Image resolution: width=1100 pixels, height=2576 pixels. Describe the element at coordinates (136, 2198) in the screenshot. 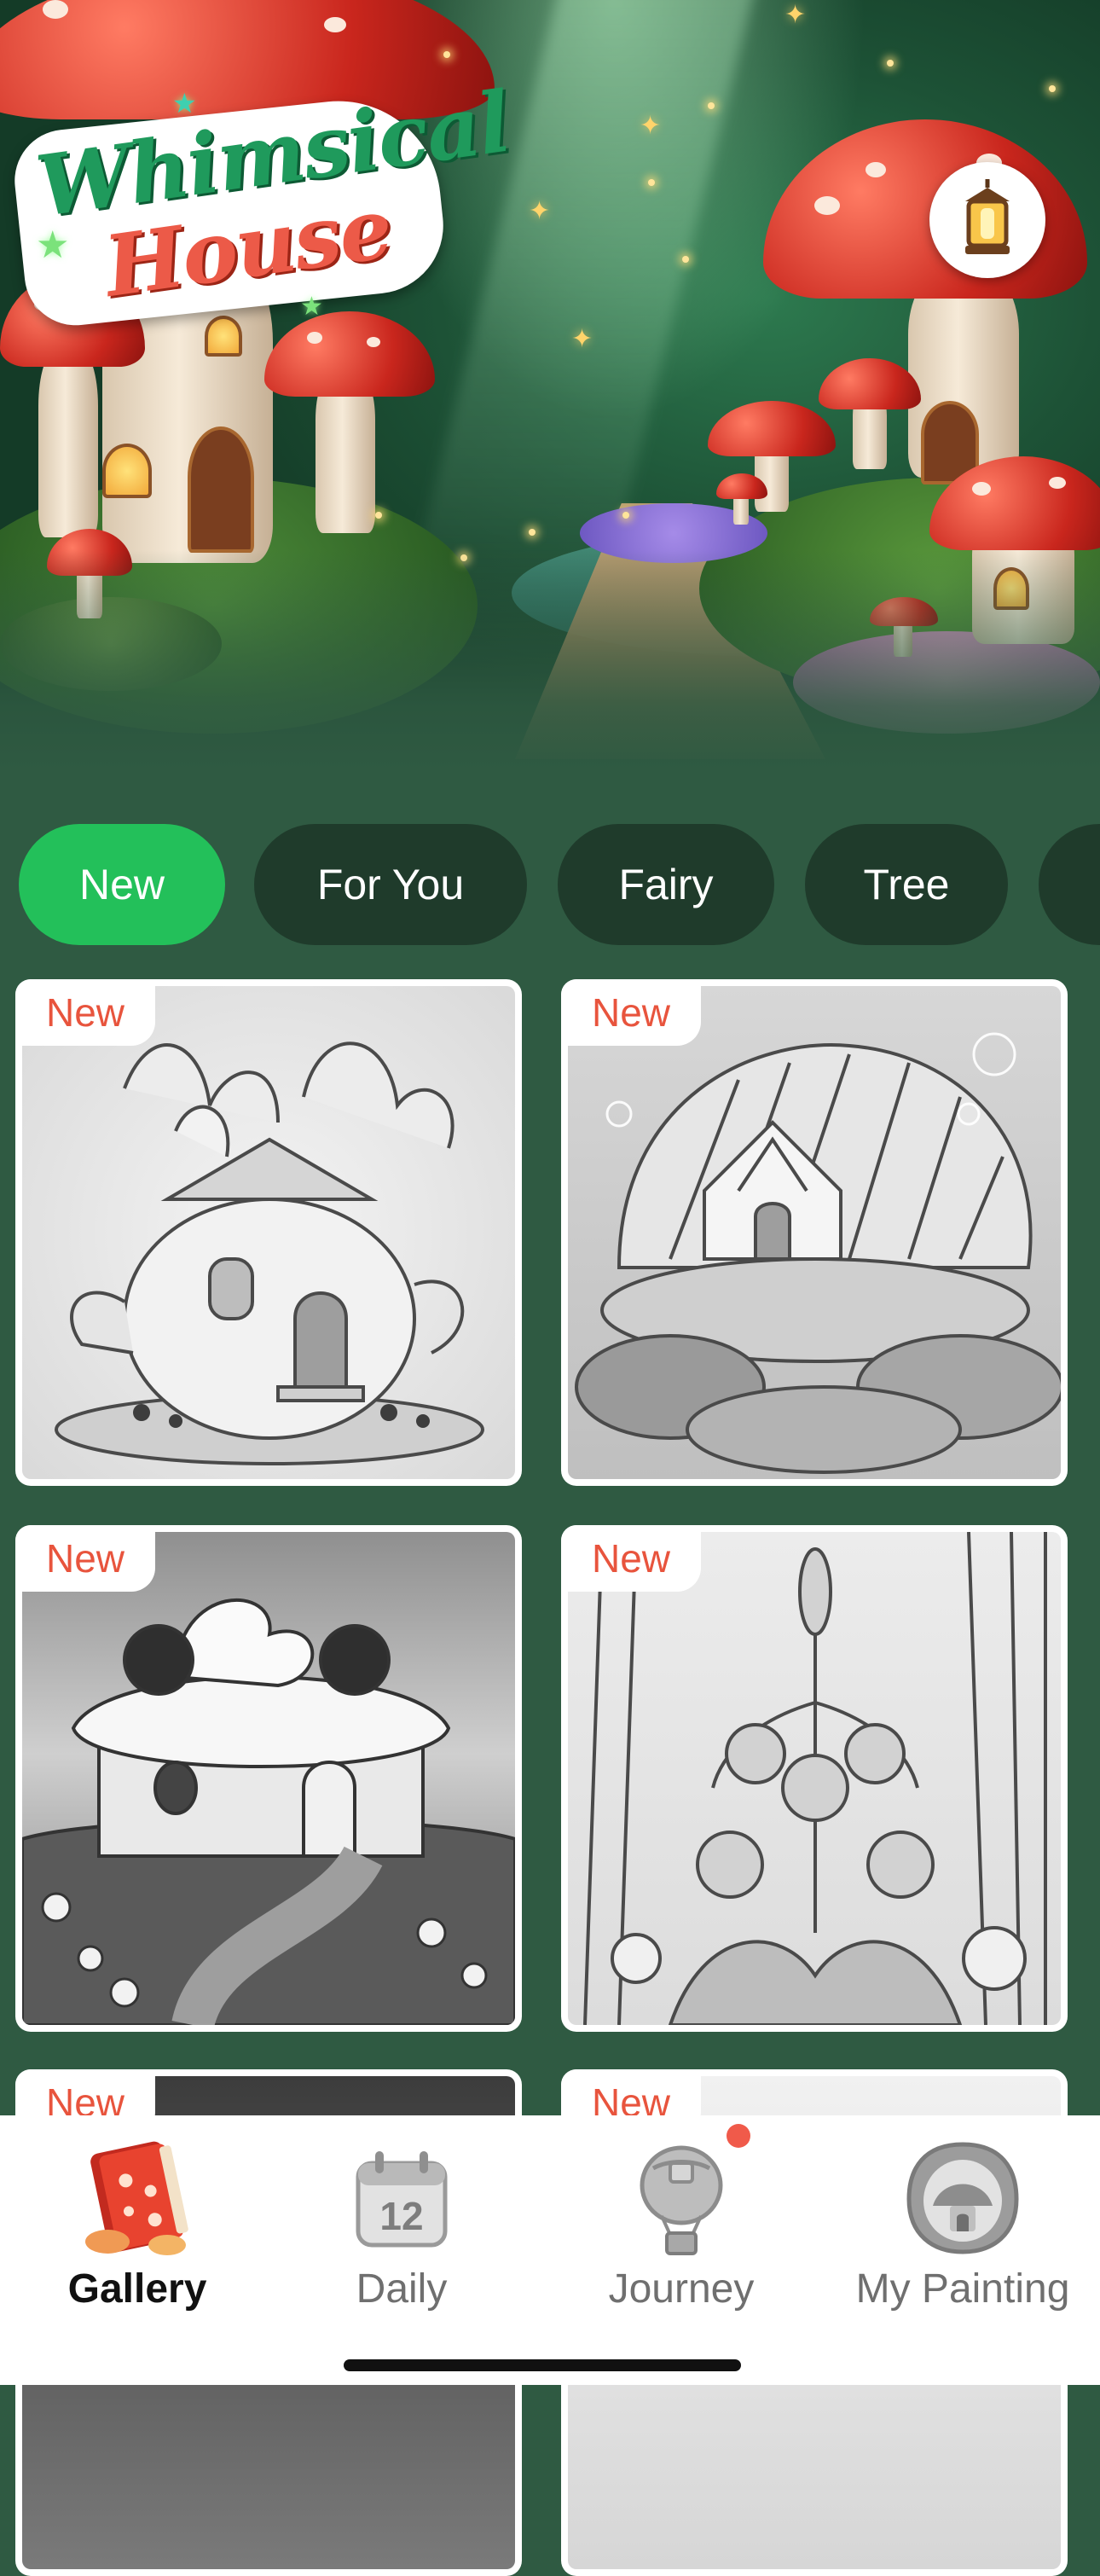

I see `book-icon` at that location.